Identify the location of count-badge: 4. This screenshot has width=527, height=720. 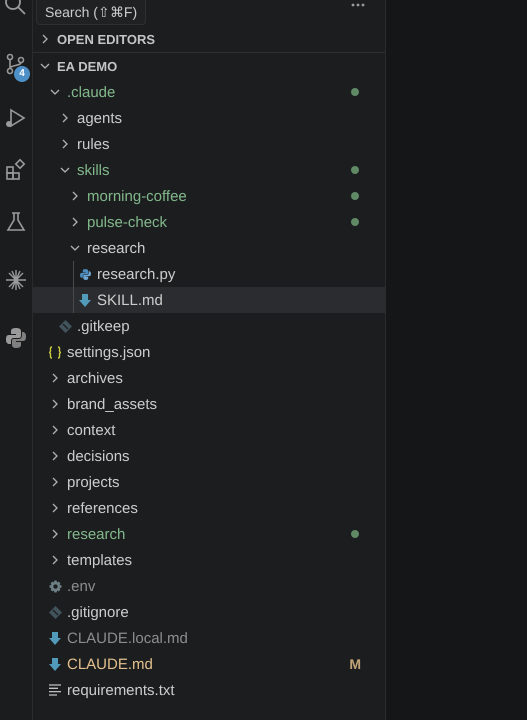
(22, 74).